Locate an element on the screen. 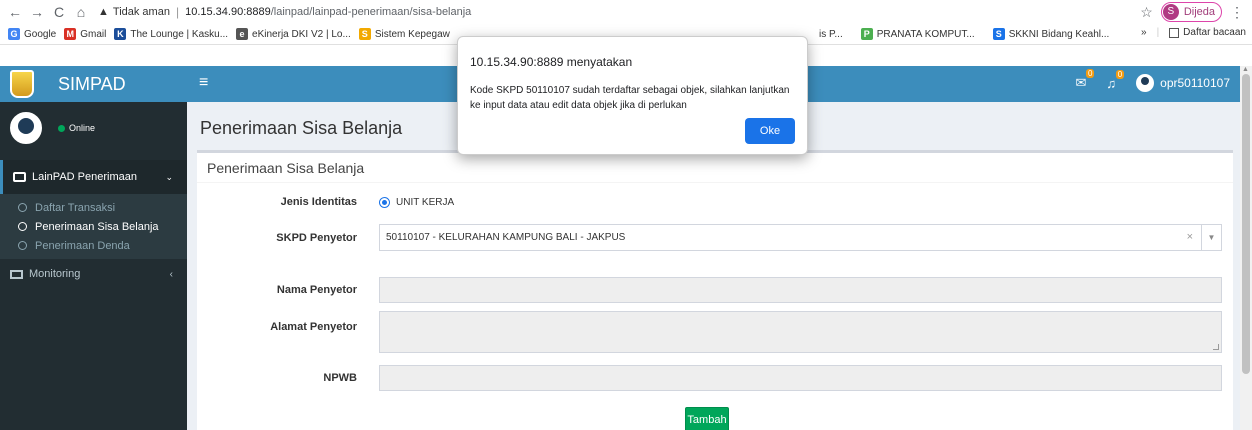 The width and height of the screenshot is (1252, 430). page-scrollbar: ▲ is located at coordinates (1246, 248).